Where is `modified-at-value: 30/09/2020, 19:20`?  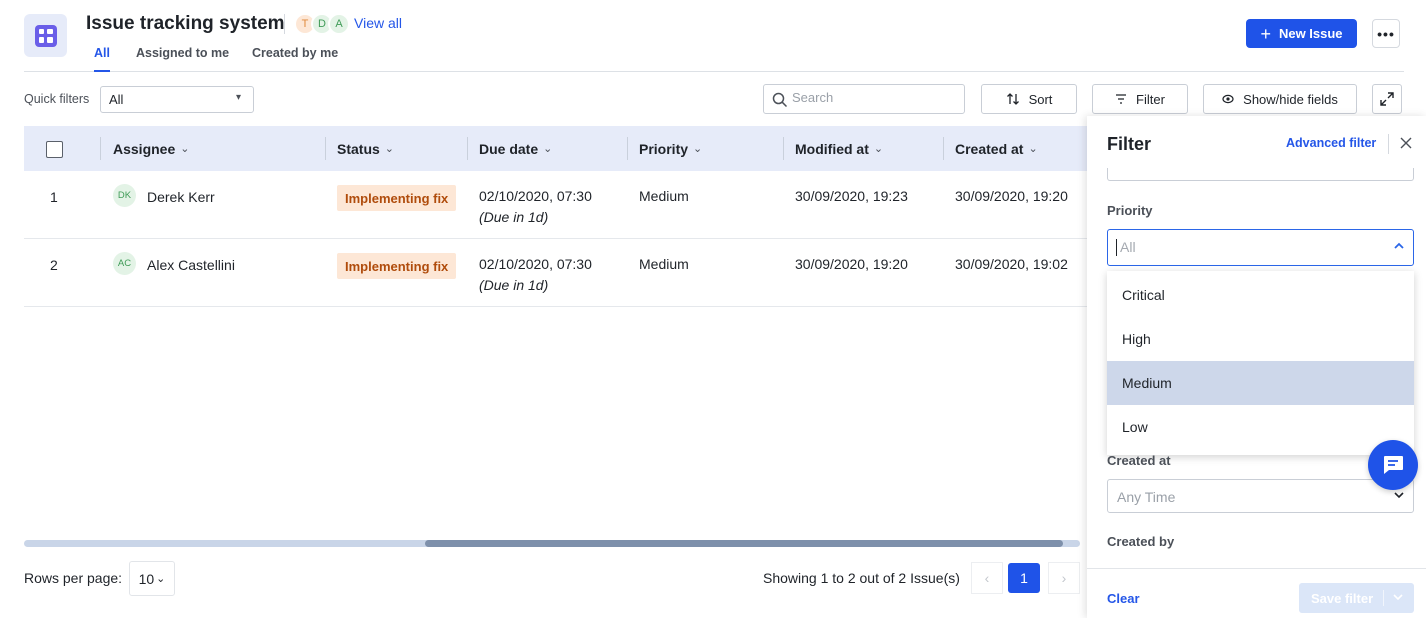
modified-at-value: 30/09/2020, 19:20 is located at coordinates (851, 264).